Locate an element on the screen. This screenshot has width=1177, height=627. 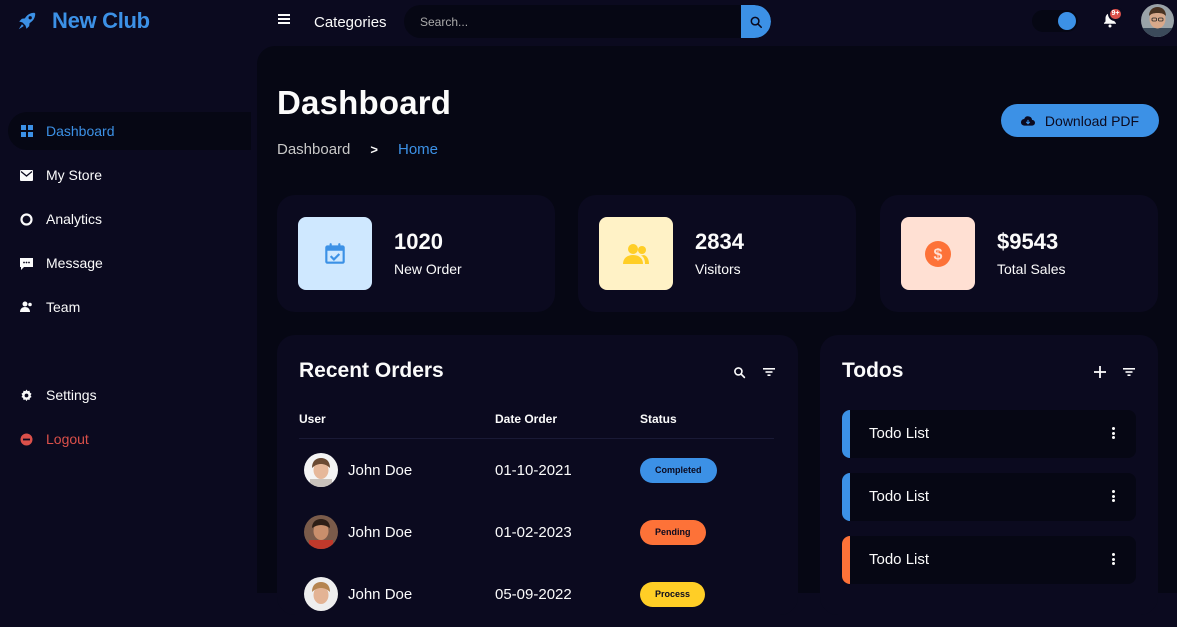
chevron-right-icon: > is located at coordinates (374, 149).